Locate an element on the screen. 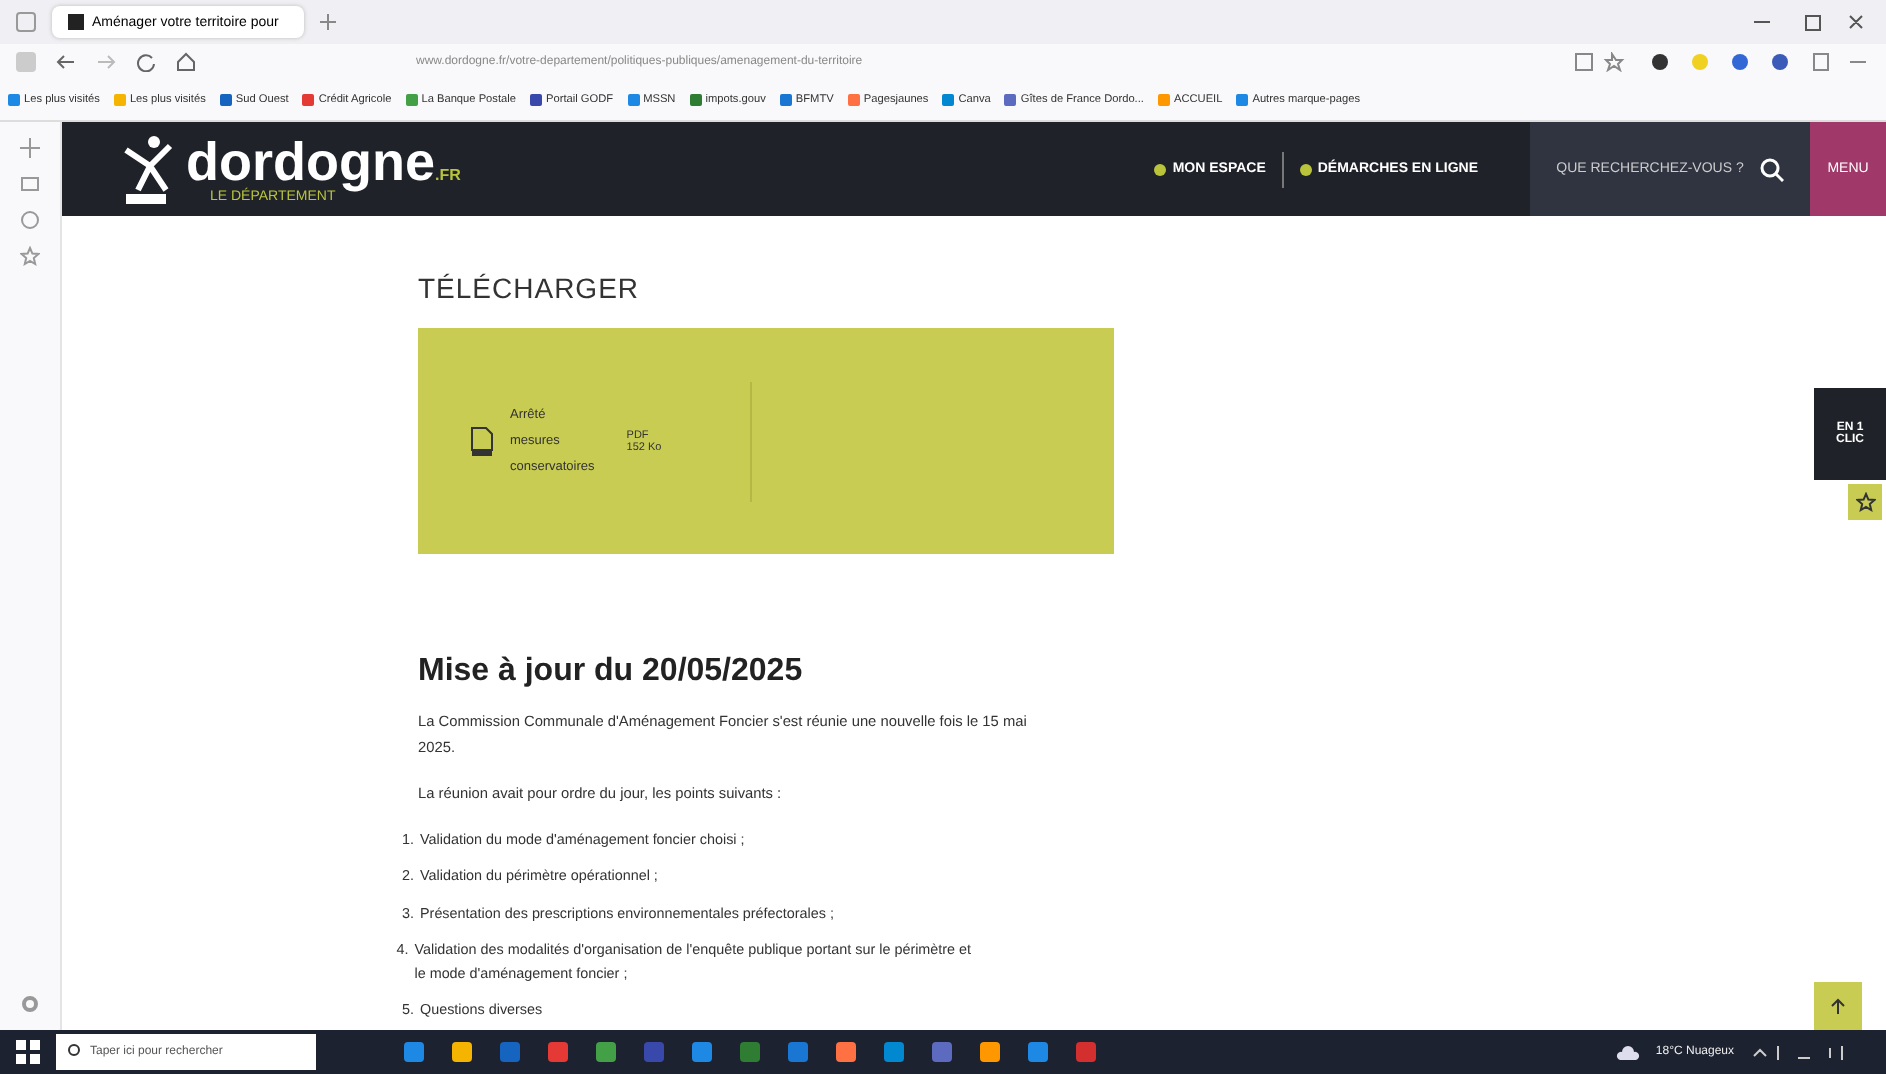  dancer-logo-icon is located at coordinates (150, 169).